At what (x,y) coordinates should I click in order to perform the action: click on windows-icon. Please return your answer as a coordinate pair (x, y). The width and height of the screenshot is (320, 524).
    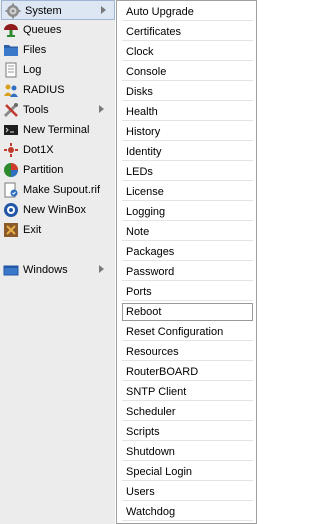
    Looking at the image, I should click on (11, 270).